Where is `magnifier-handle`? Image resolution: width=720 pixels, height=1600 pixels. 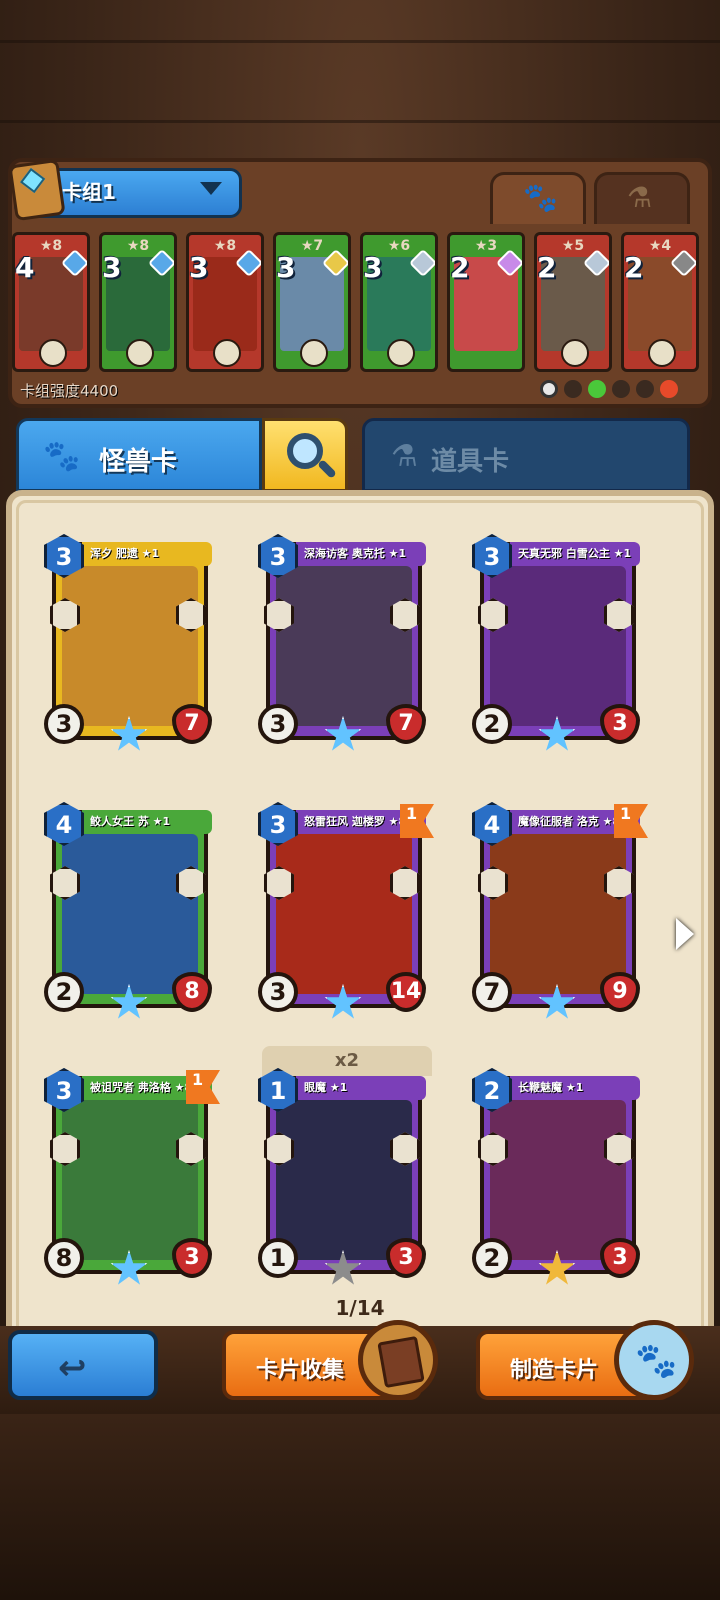 magnifier-handle is located at coordinates (327, 469).